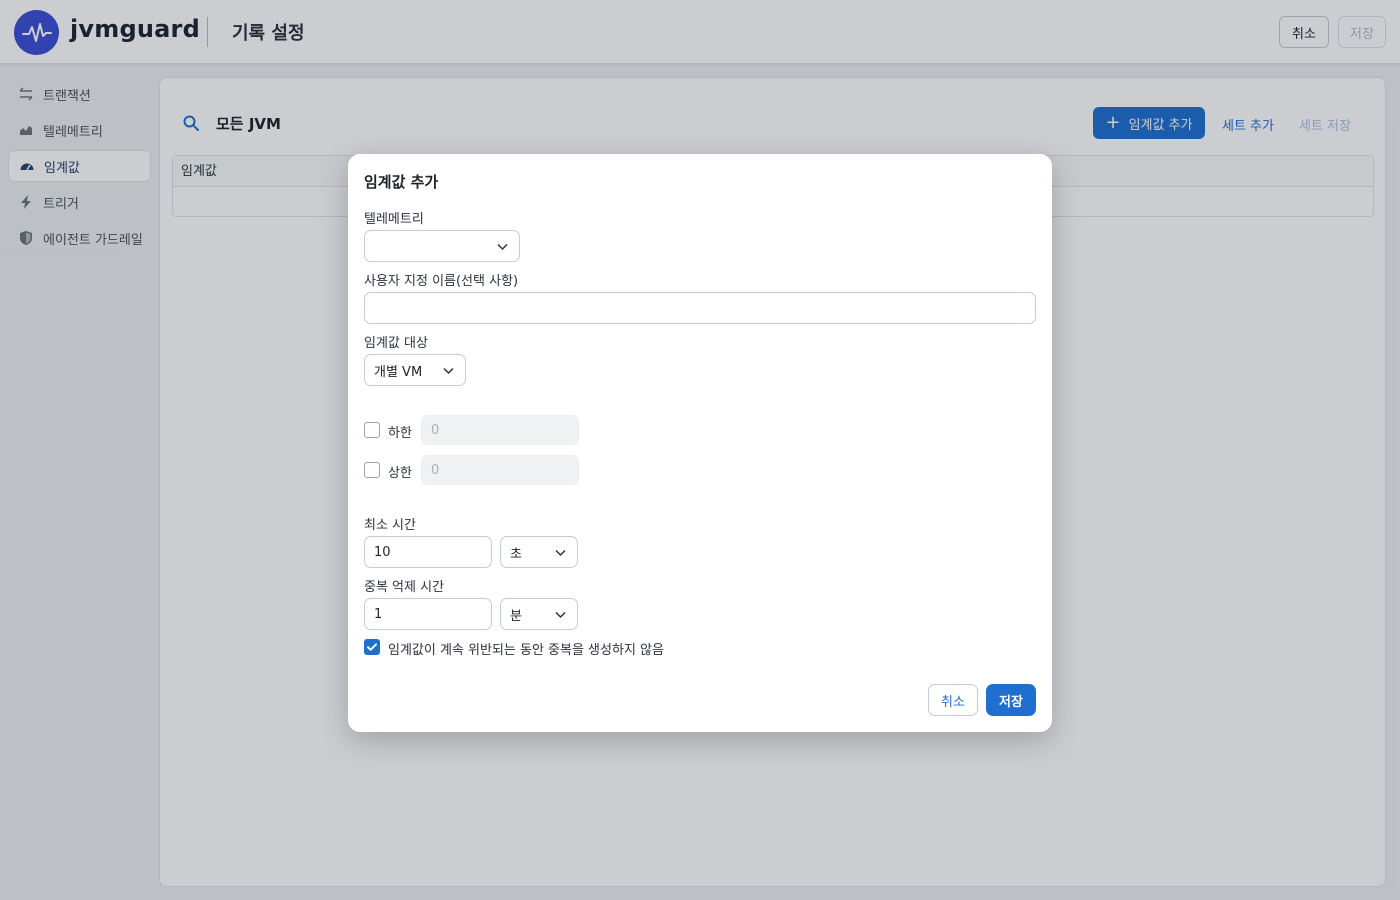 The image size is (1400, 900). I want to click on lower-bound-value: 0, so click(435, 430).